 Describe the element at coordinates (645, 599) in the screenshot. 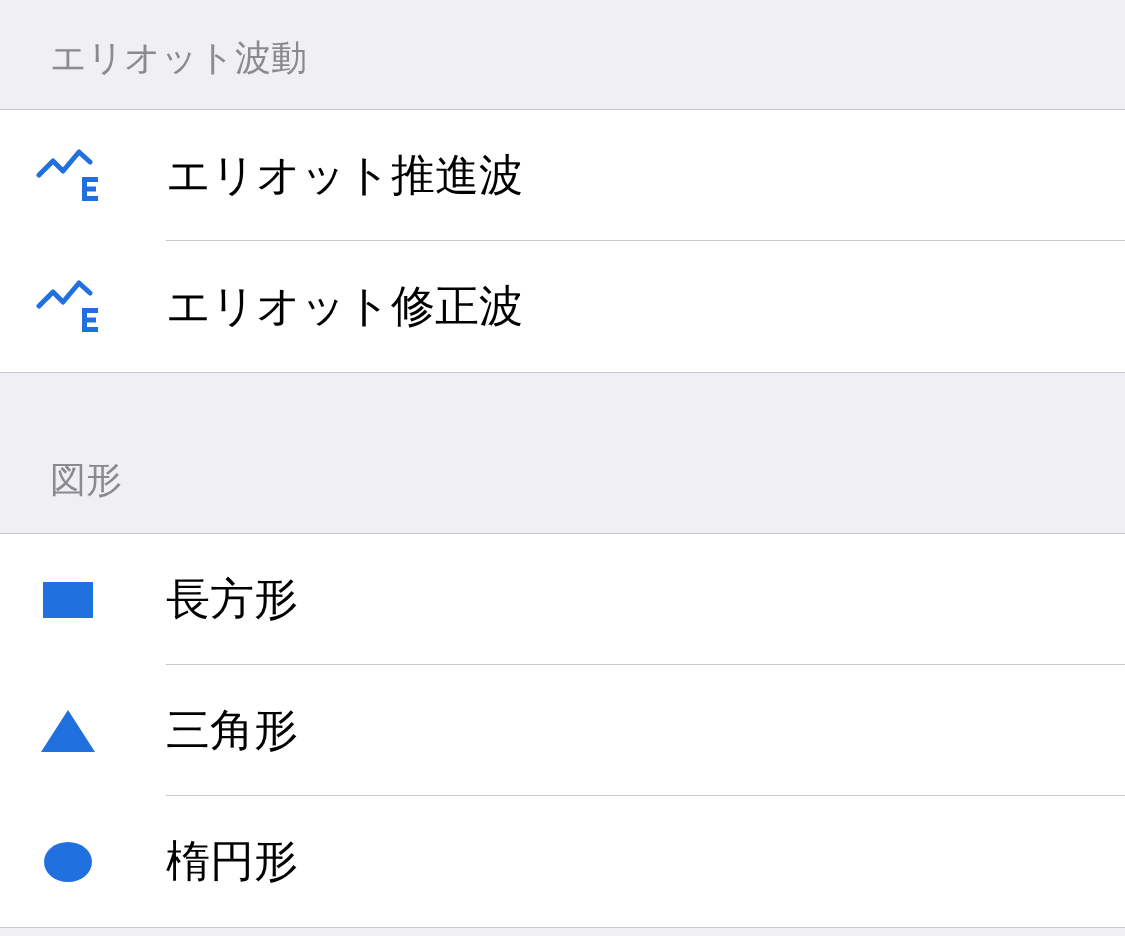

I see `list-item: 長方形` at that location.